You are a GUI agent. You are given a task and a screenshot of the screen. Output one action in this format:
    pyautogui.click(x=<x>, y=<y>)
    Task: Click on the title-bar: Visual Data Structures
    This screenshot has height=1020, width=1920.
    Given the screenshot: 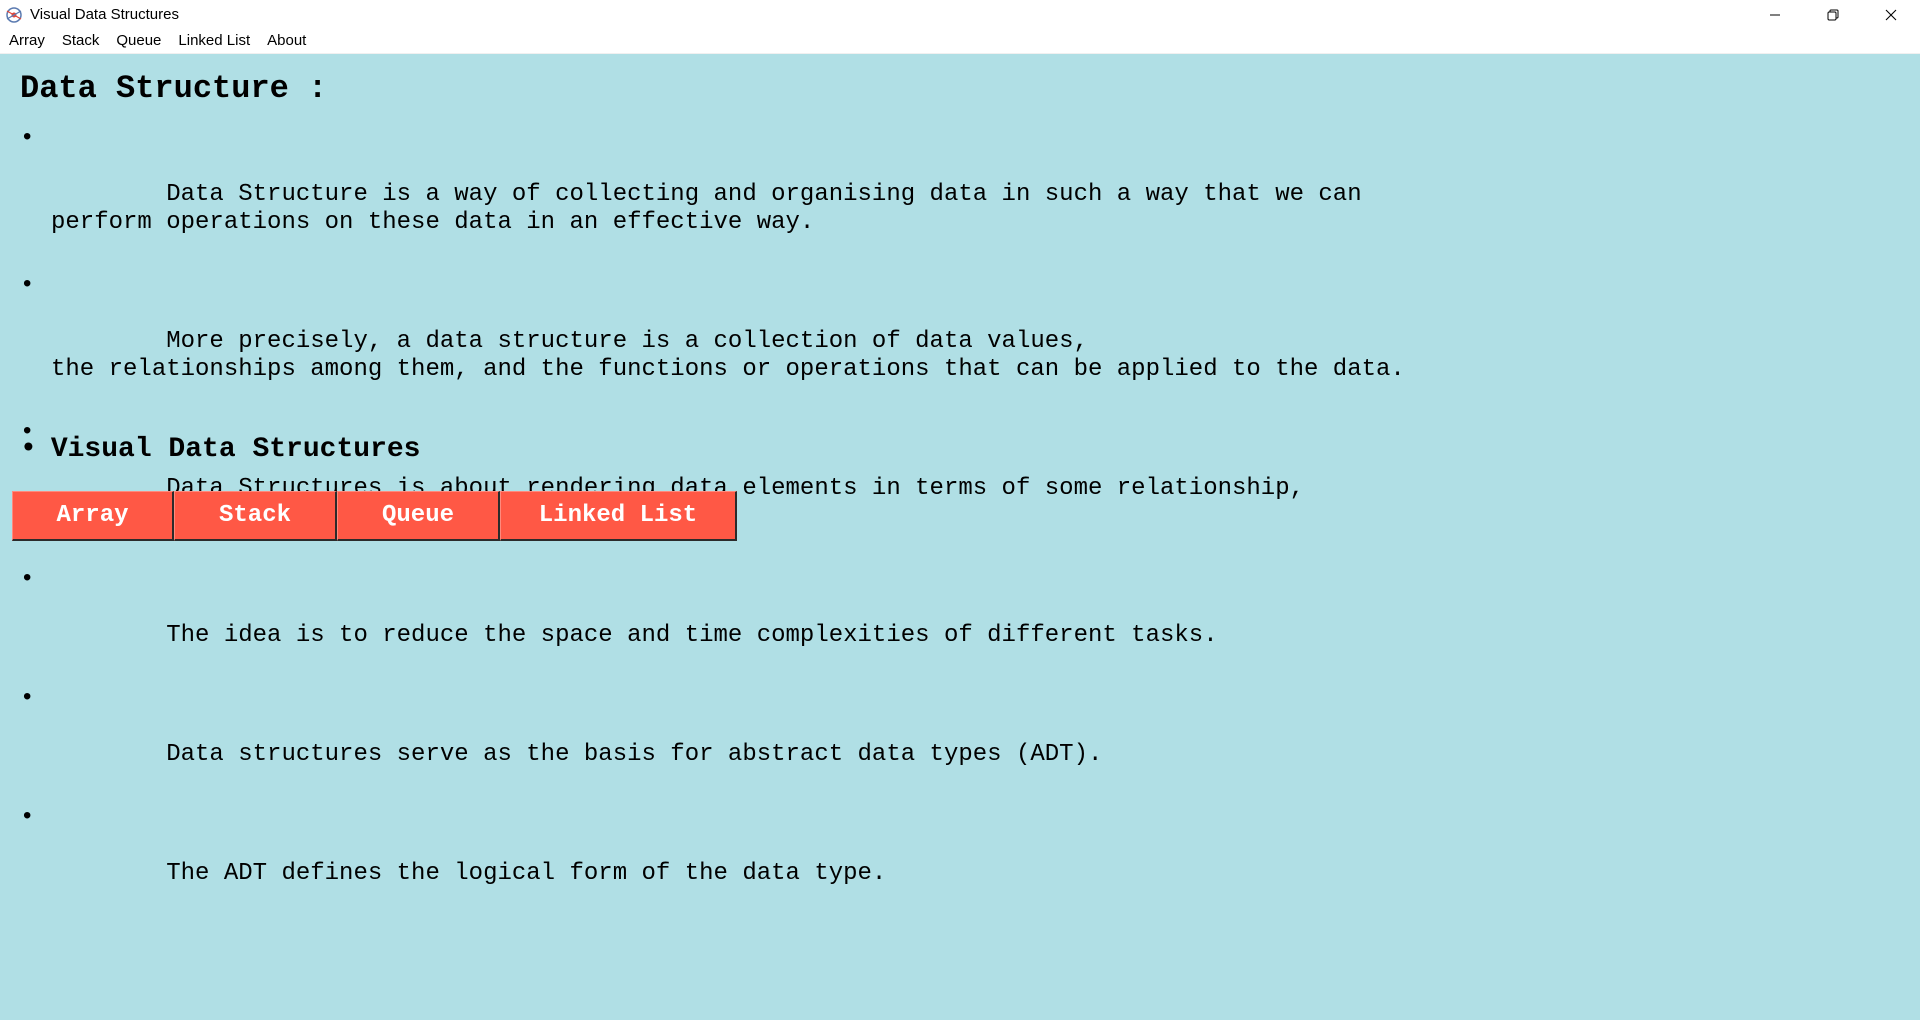 What is the action you would take?
    pyautogui.click(x=960, y=14)
    